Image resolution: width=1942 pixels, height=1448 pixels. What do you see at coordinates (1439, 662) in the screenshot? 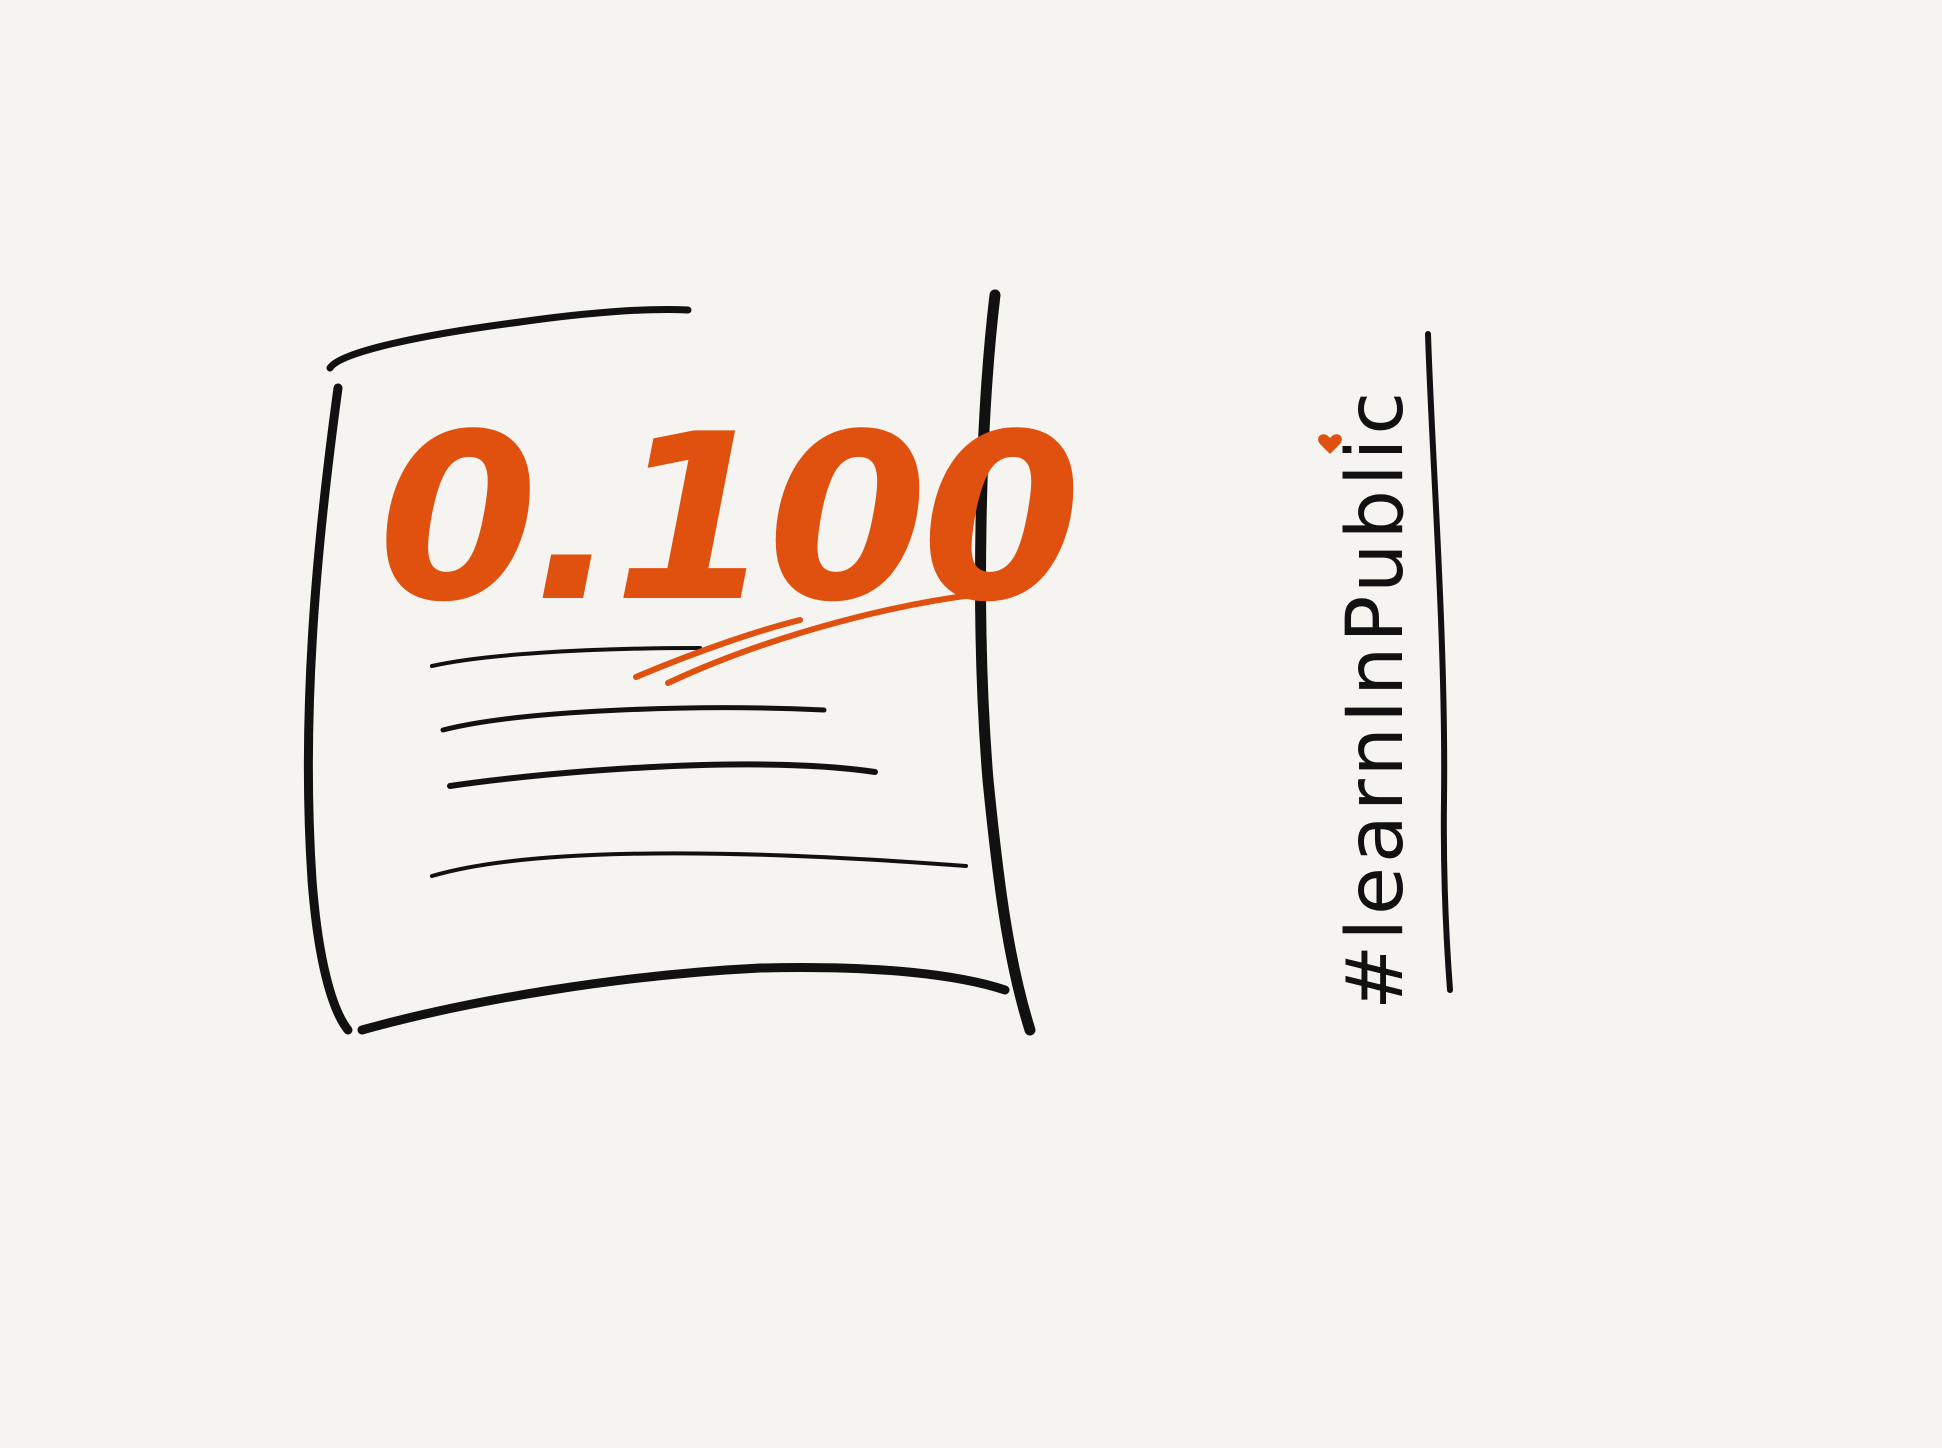
I see `hashtag-rule` at bounding box center [1439, 662].